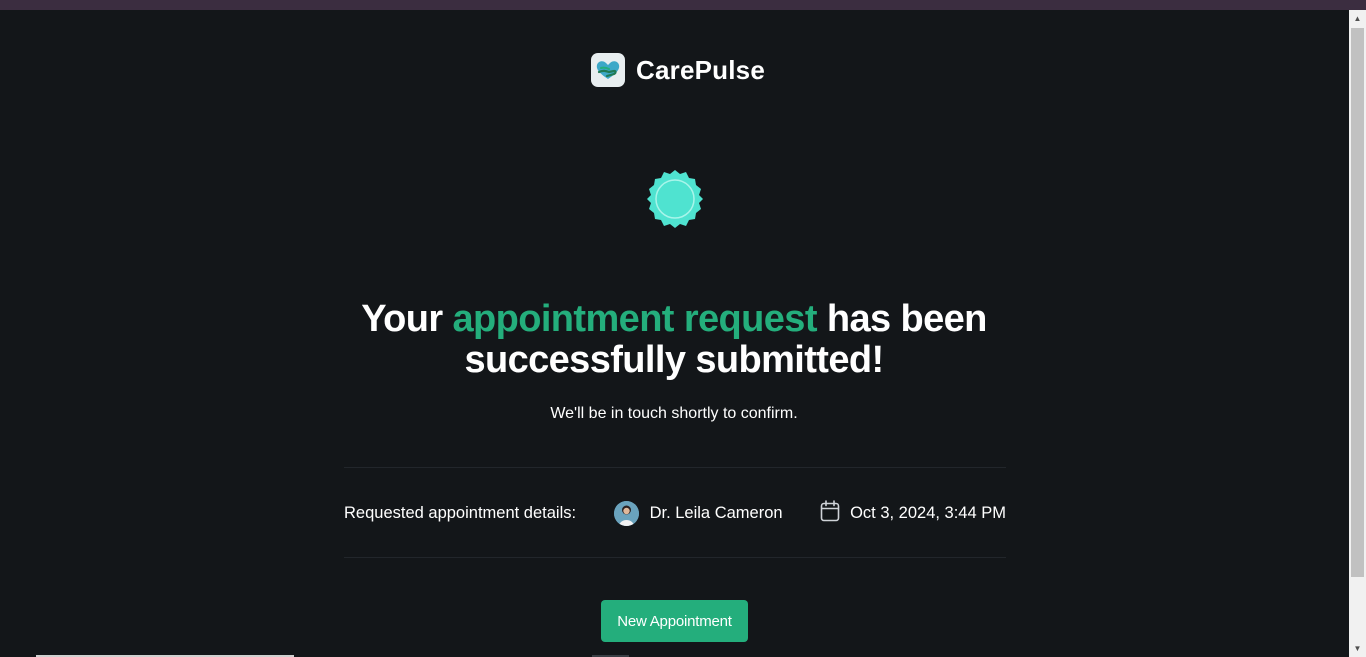 The width and height of the screenshot is (1366, 657). What do you see at coordinates (626, 513) in the screenshot?
I see `doctor-avatar` at bounding box center [626, 513].